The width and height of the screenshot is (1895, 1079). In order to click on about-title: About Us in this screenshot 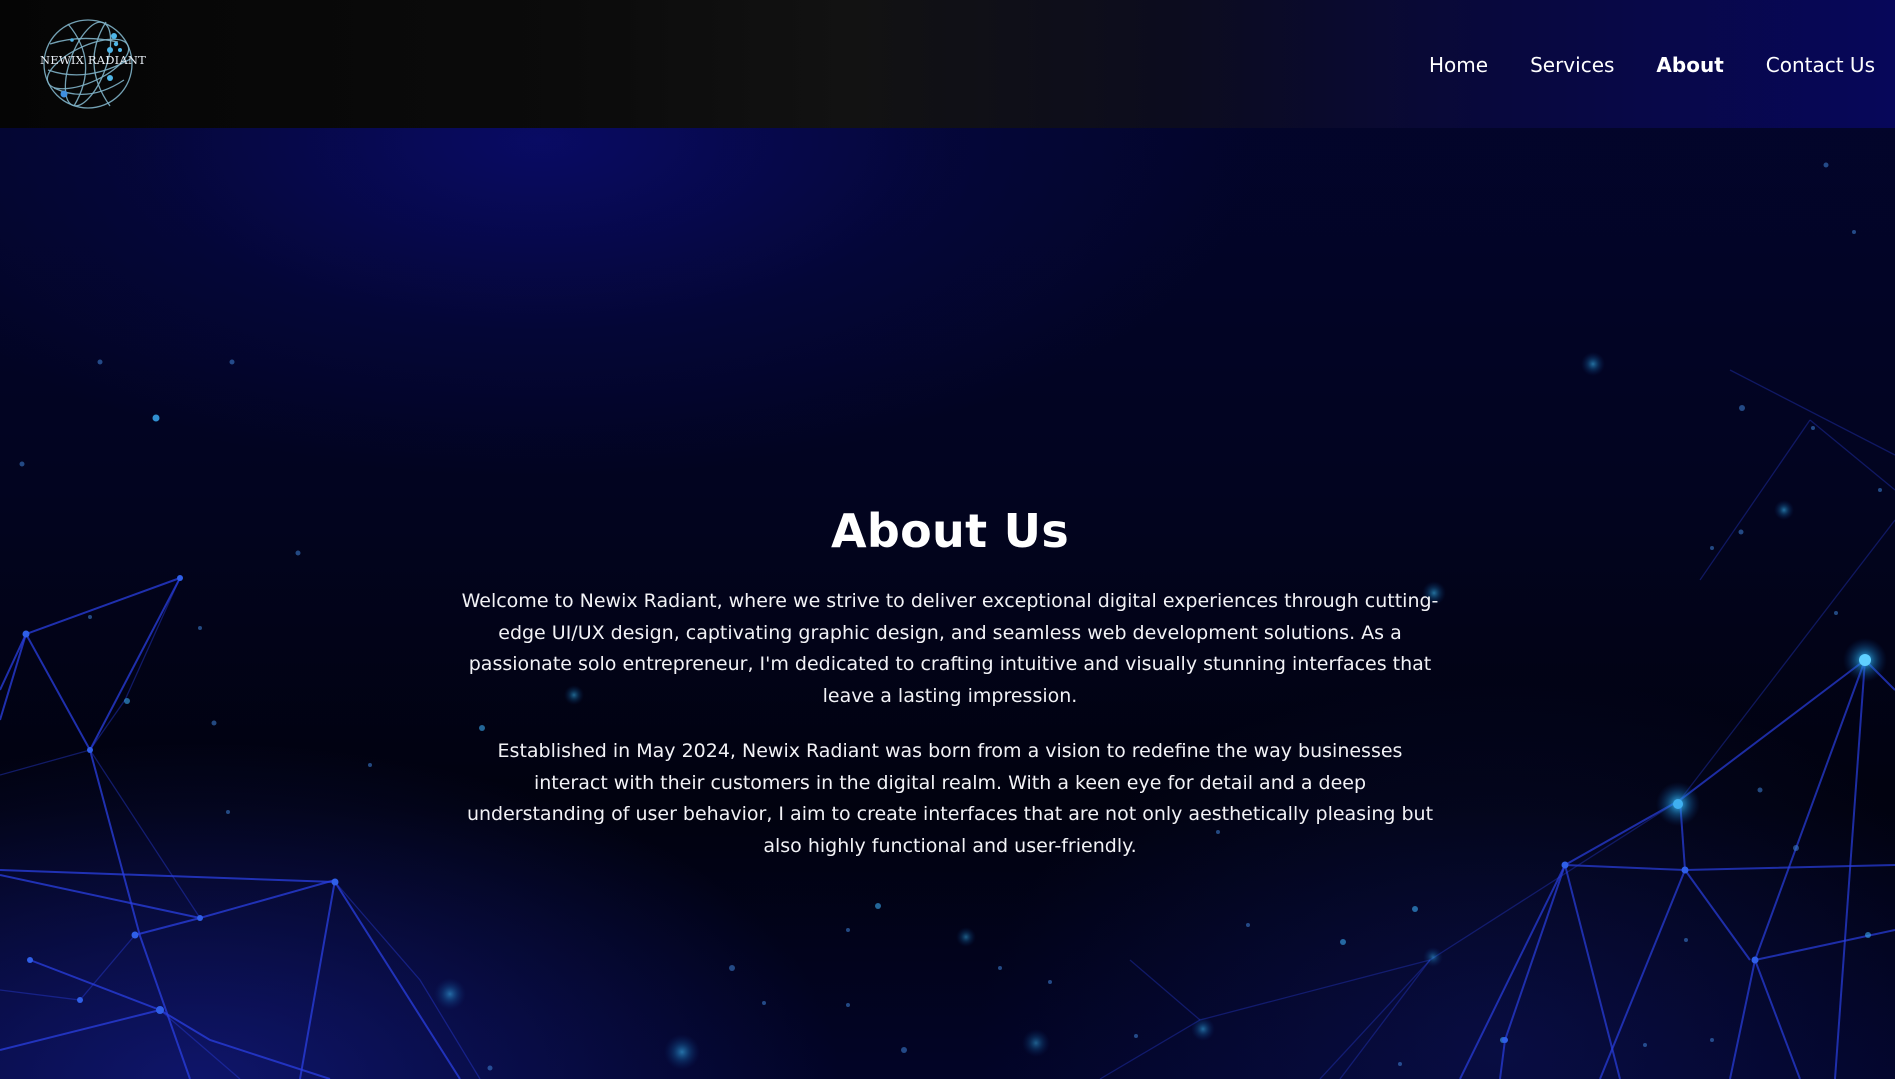, I will do `click(949, 531)`.